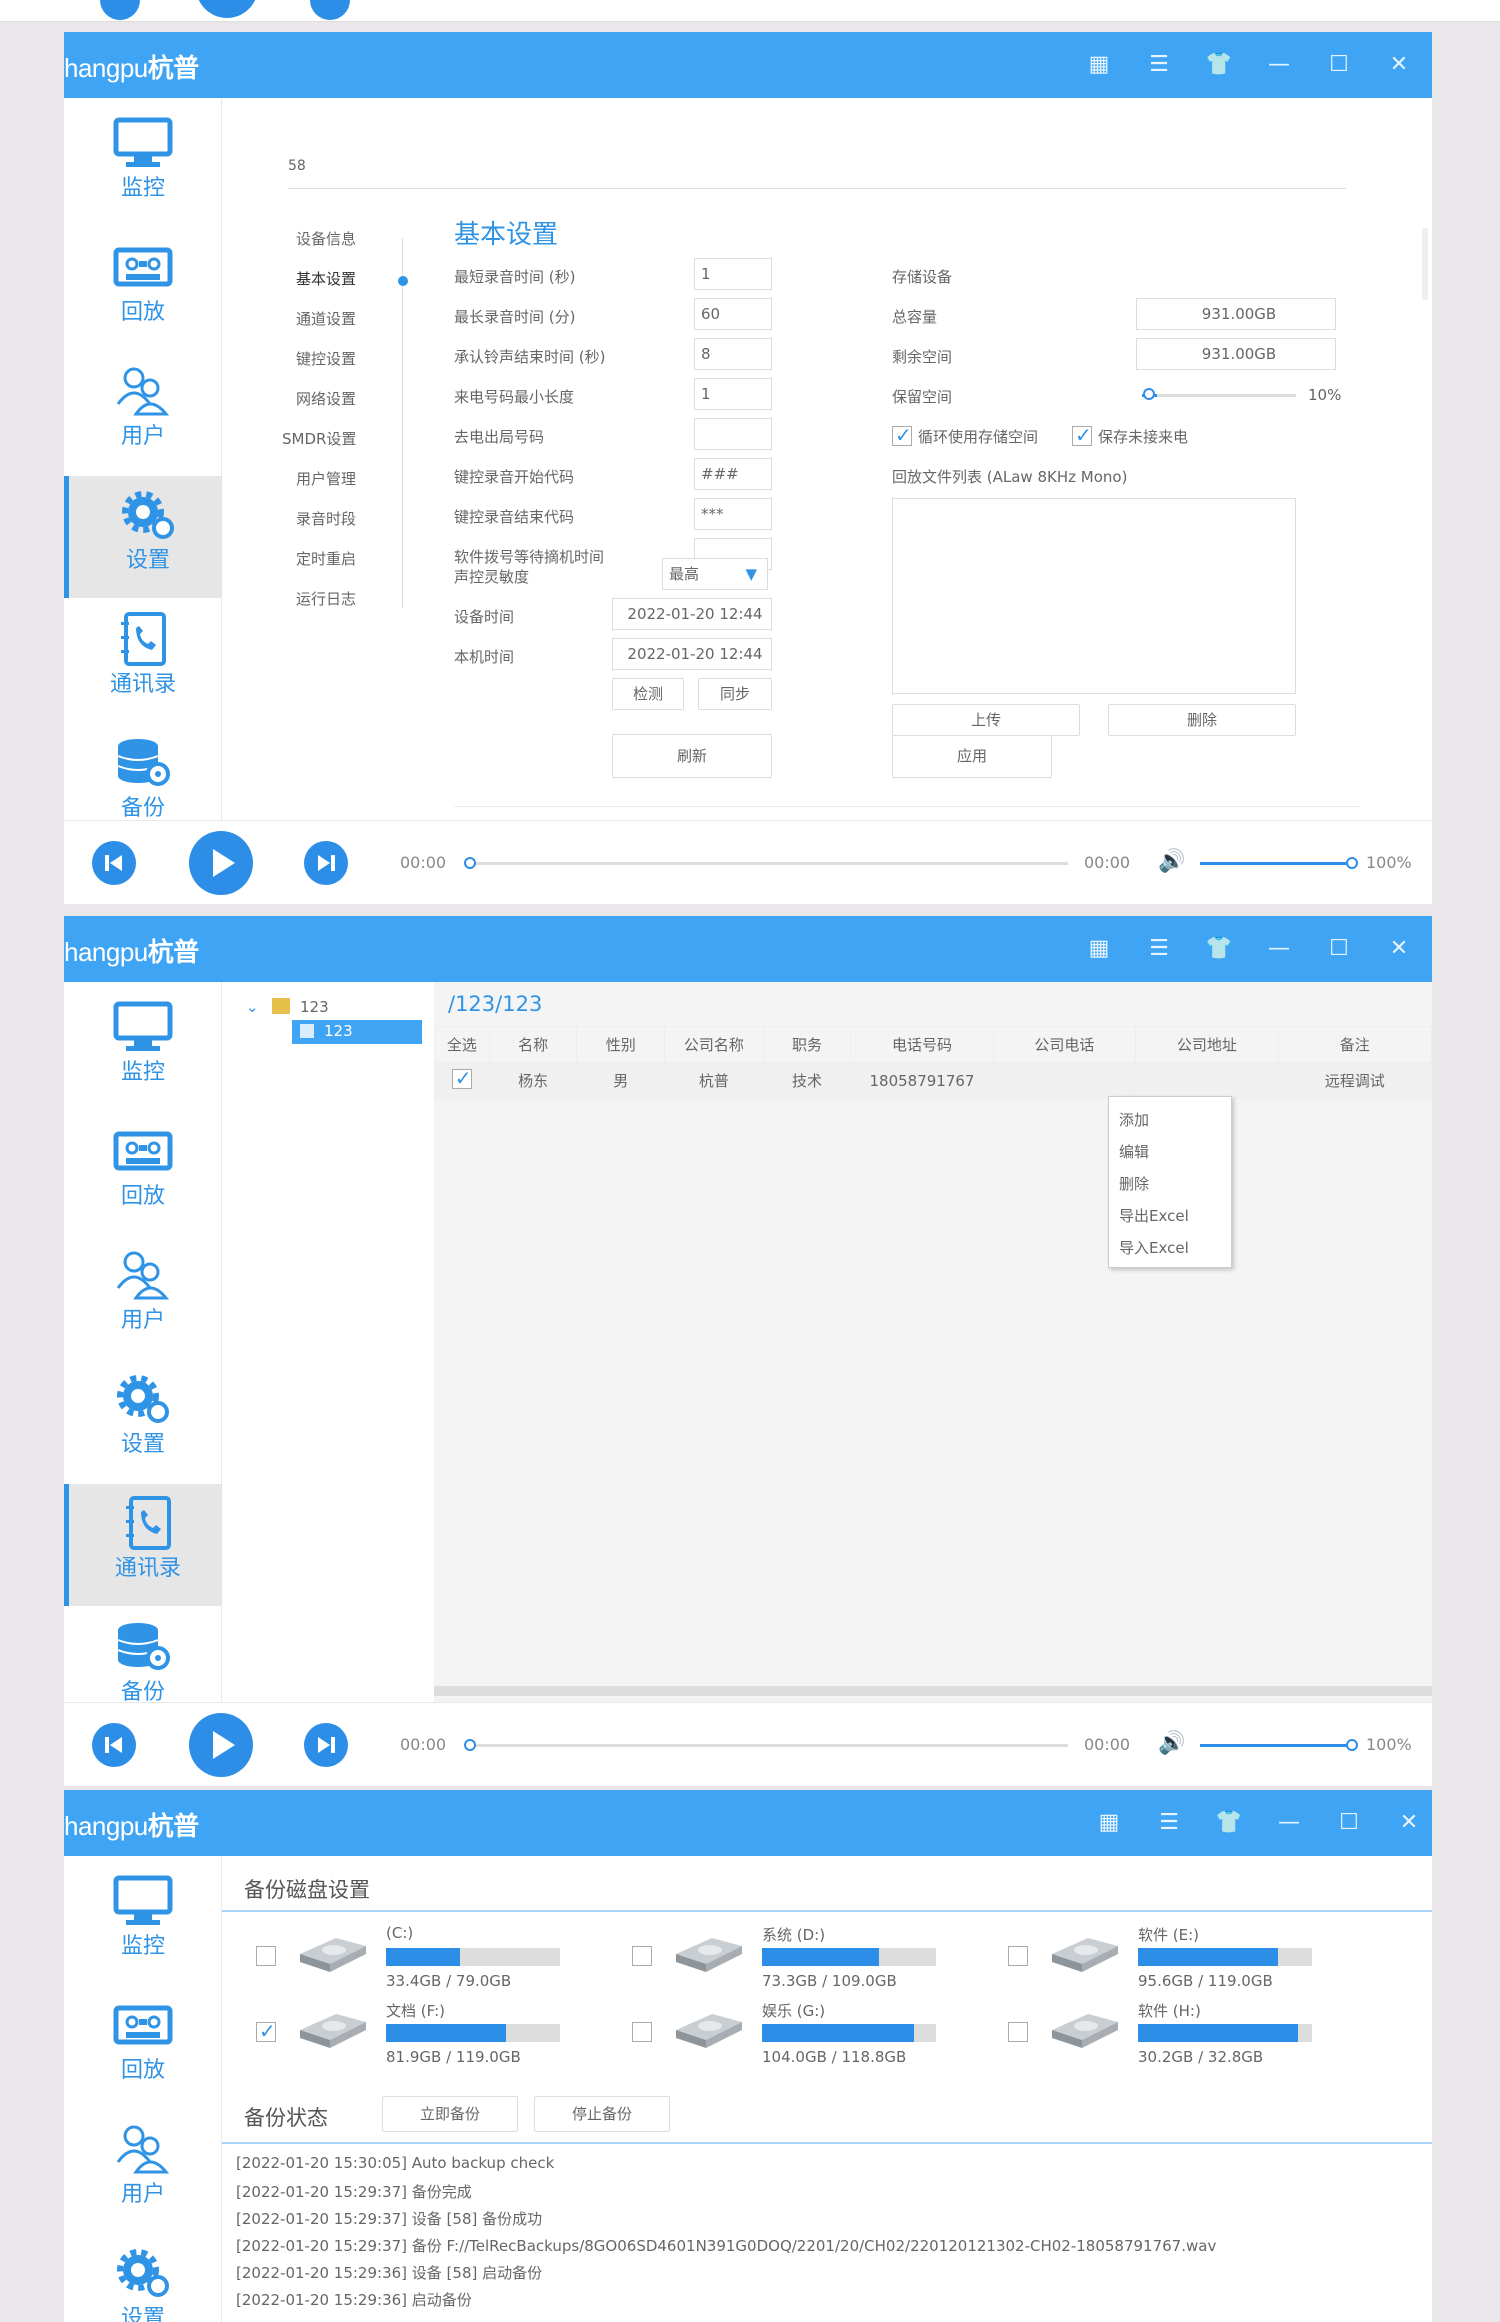  I want to click on column-header: 职务, so click(807, 1044).